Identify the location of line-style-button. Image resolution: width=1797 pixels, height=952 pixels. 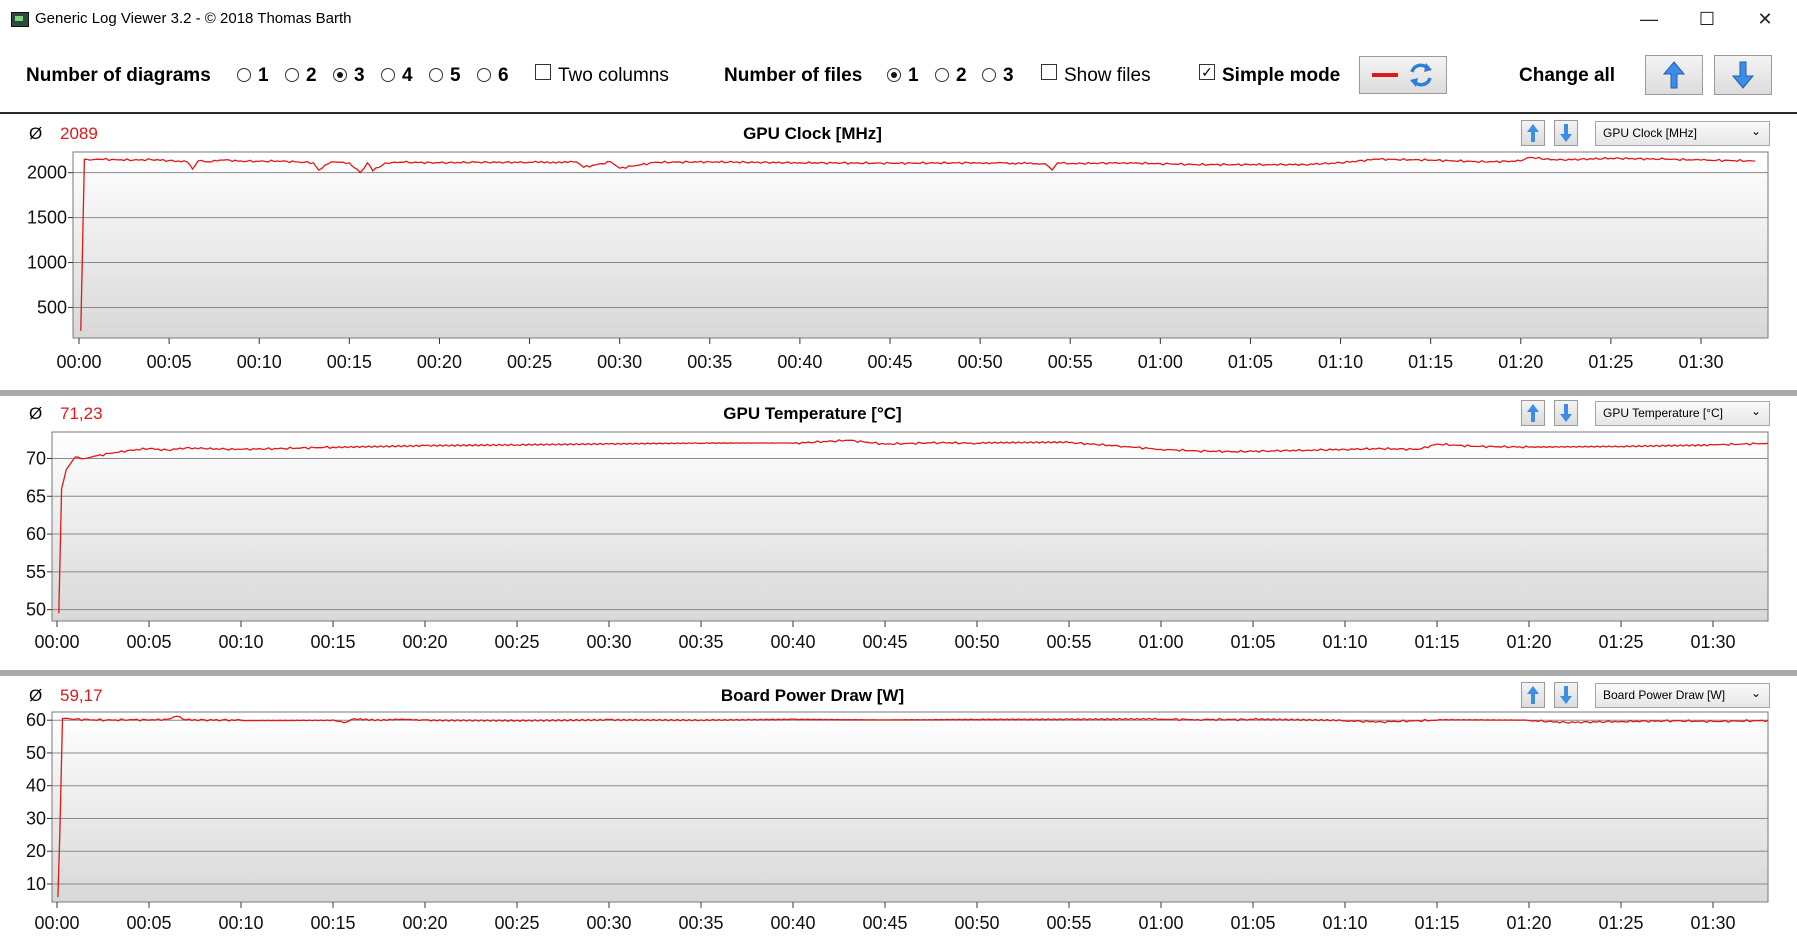
(1403, 75).